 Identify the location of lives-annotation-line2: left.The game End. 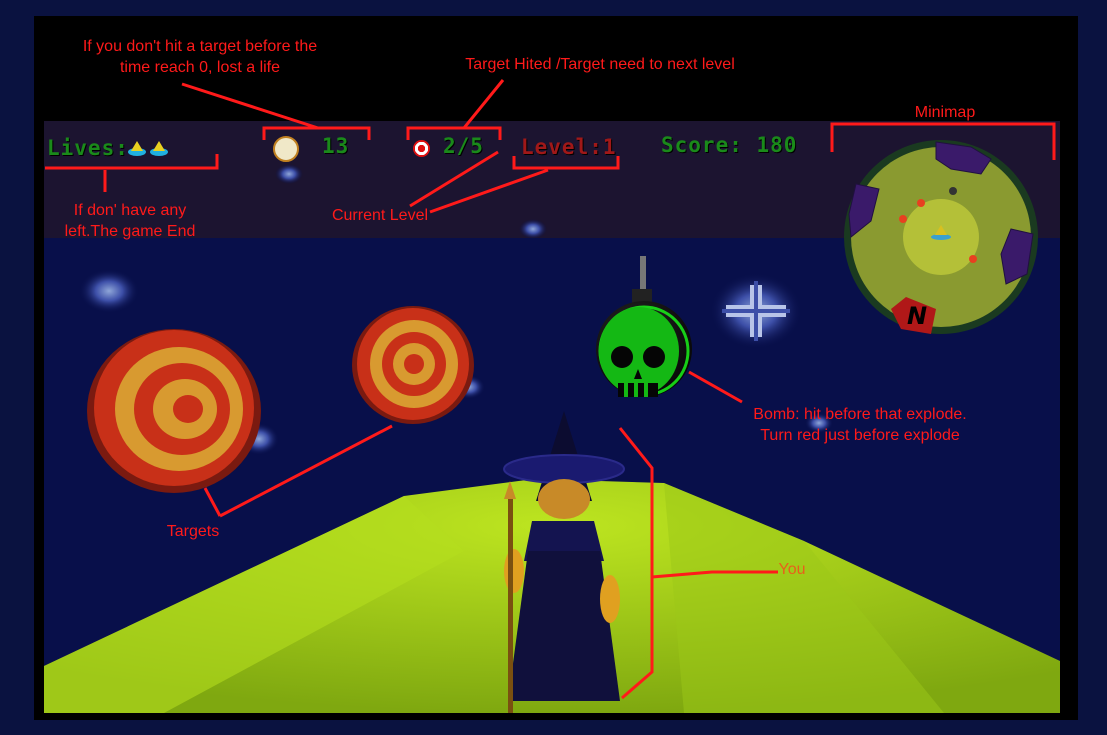
(130, 231).